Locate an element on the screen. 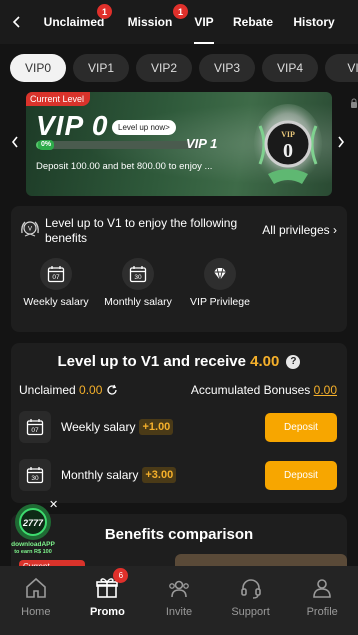 Image resolution: width=358 pixels, height=635 pixels. next-vip-level: VIP 1 is located at coordinates (202, 143).